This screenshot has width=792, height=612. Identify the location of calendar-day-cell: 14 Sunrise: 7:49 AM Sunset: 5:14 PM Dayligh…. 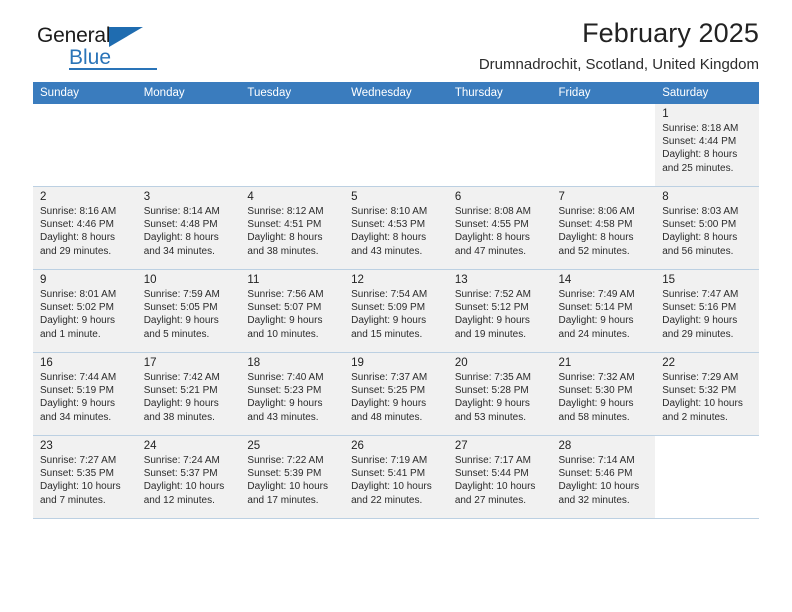
(603, 311).